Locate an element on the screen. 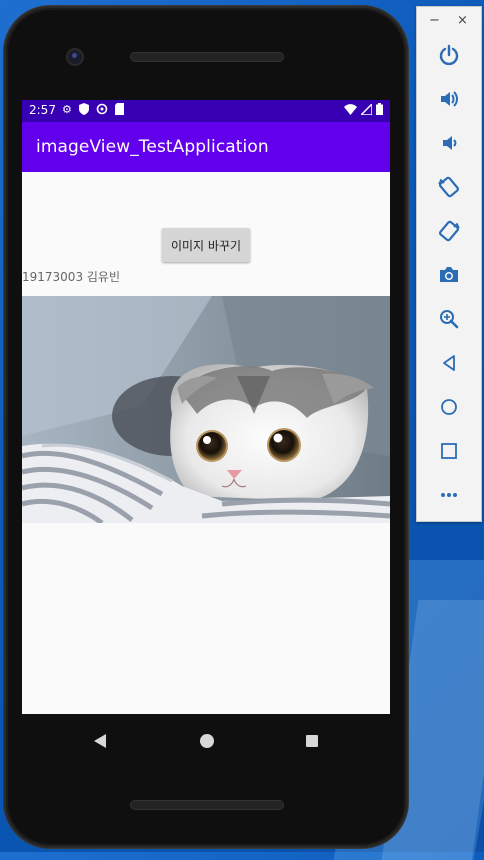 This screenshot has width=484, height=860. settings-icon: ⚙ is located at coordinates (67, 109).